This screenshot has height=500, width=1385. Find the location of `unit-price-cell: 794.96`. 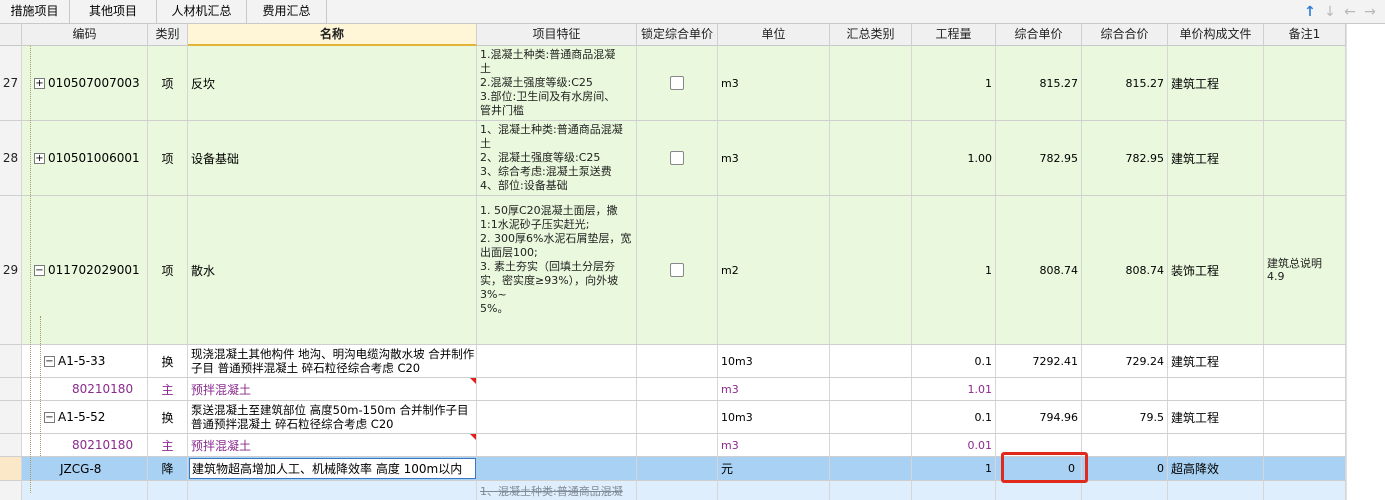

unit-price-cell: 794.96 is located at coordinates (1039, 417).